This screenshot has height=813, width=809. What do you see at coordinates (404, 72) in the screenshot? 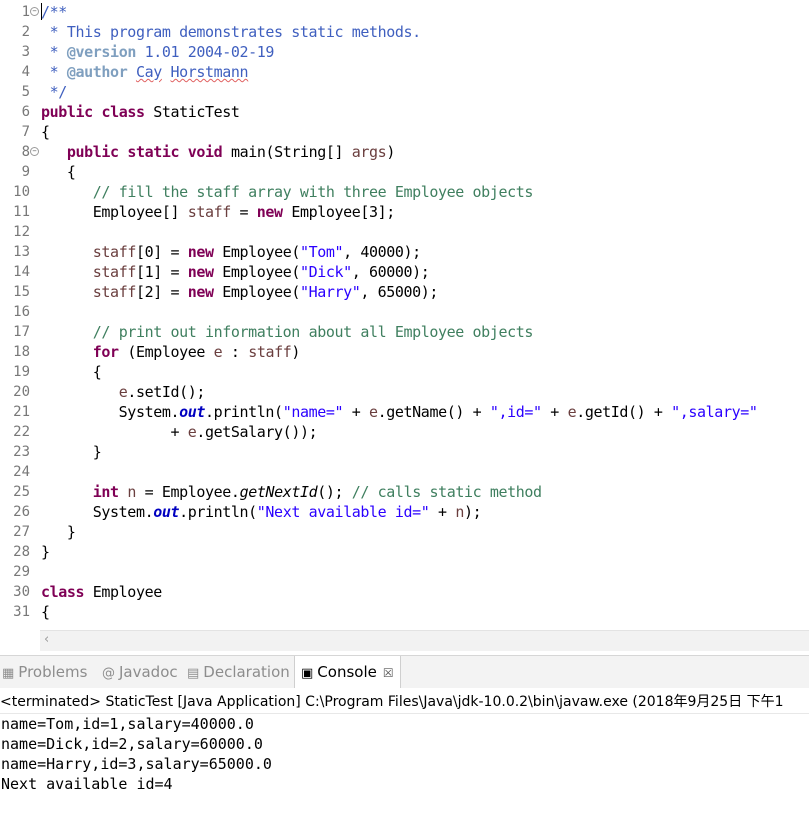
I see `code-line: 4 * @author Cay Horstmann` at bounding box center [404, 72].